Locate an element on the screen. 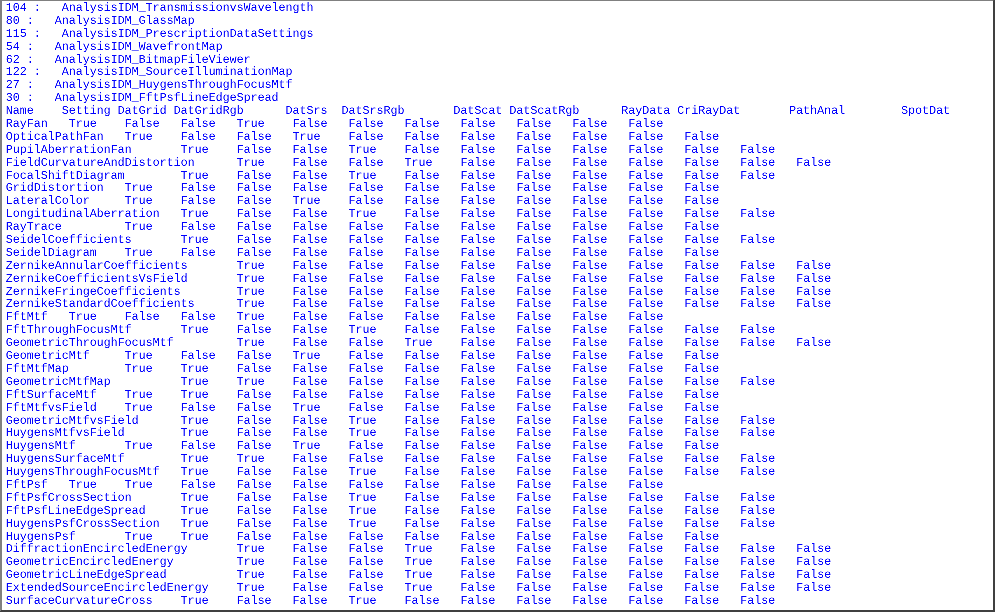 The image size is (996, 613). analysis-name: AnalysisIDM_BitmapFileViewer is located at coordinates (152, 60).